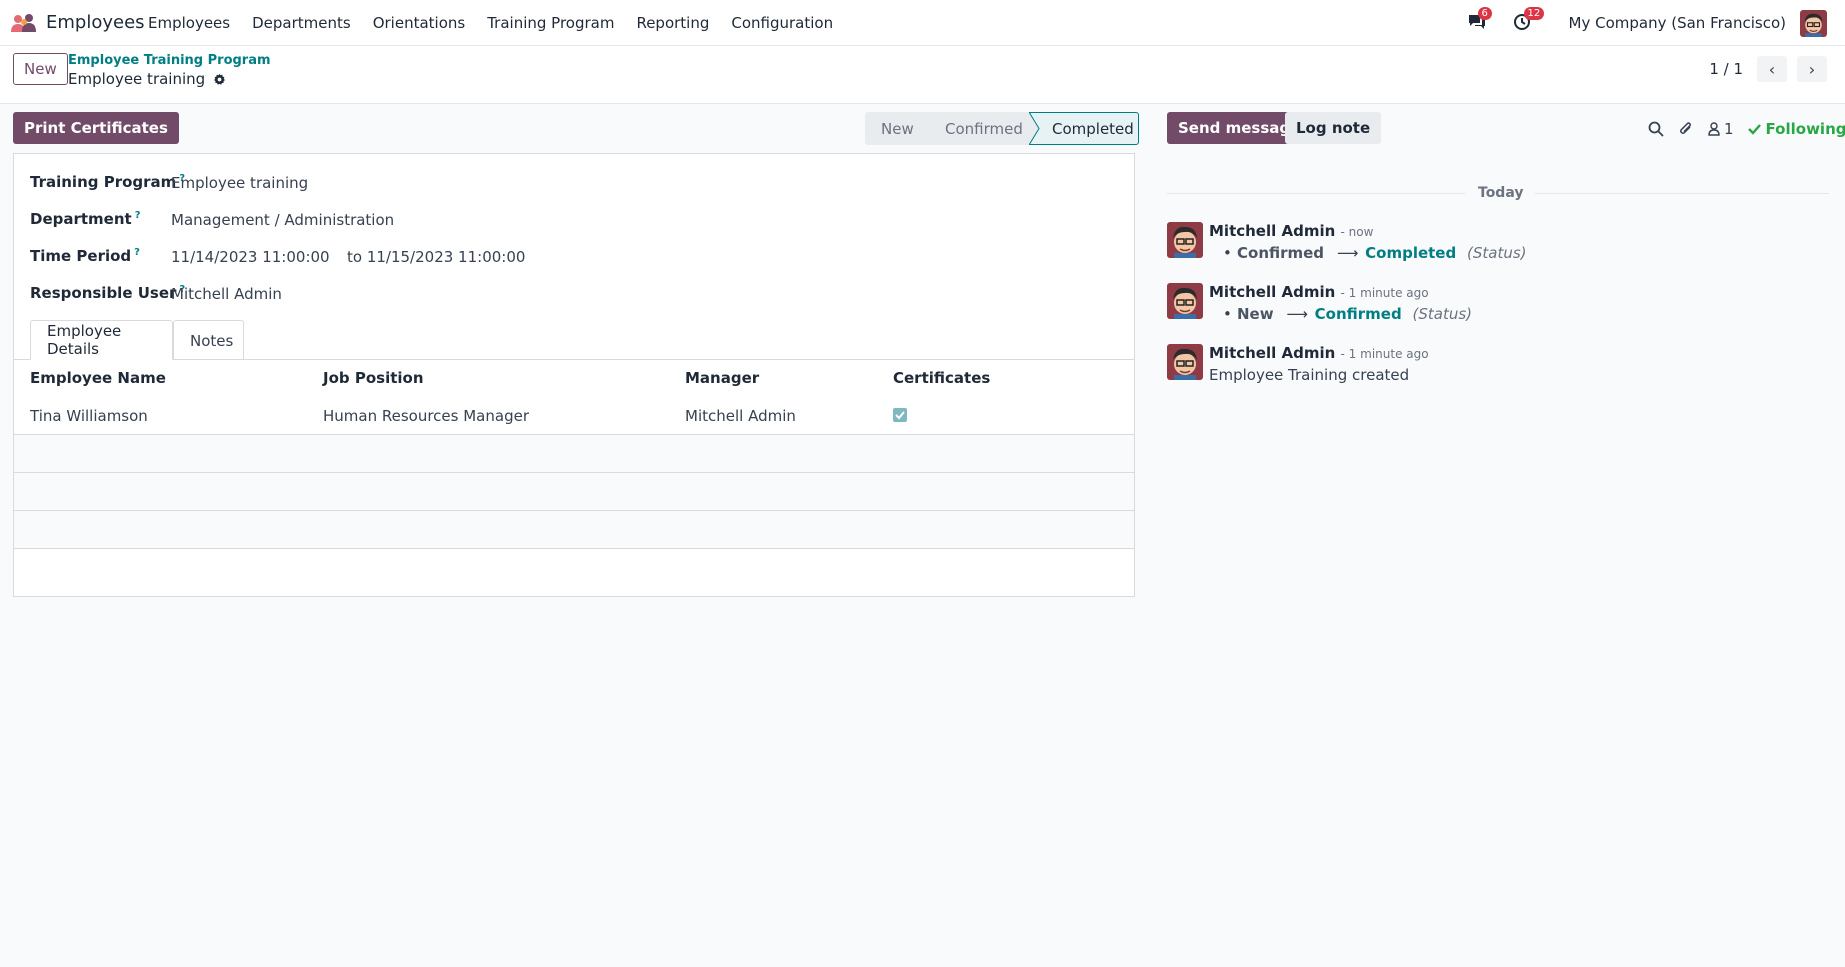 This screenshot has width=1845, height=967. Describe the element at coordinates (96, 128) in the screenshot. I see `print-certificates-button: Print Certificates` at that location.